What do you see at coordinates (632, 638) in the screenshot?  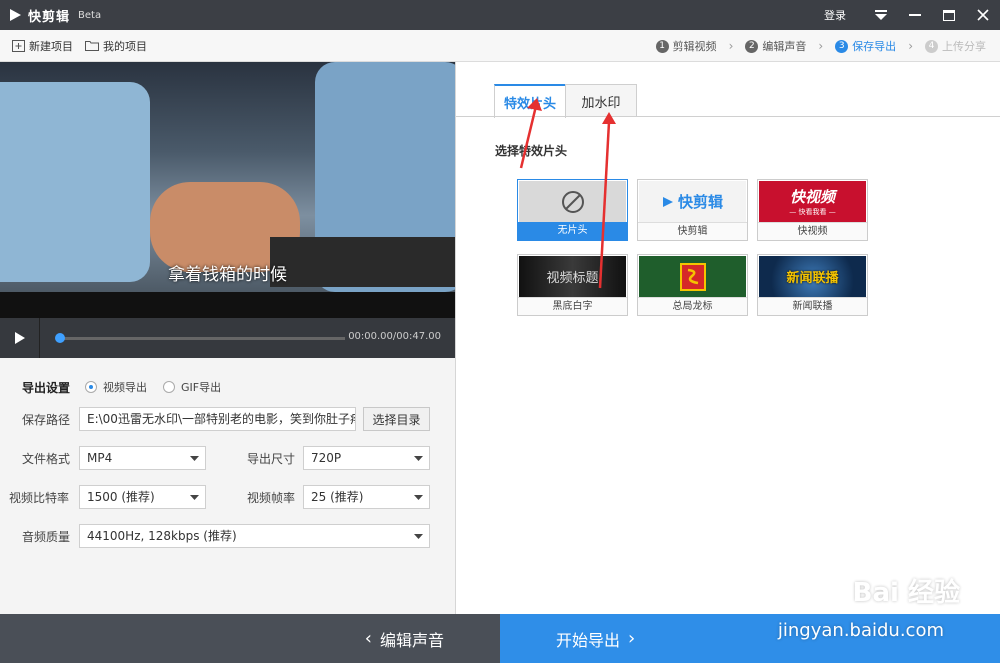 I see `chevron-right-icon: ›` at bounding box center [632, 638].